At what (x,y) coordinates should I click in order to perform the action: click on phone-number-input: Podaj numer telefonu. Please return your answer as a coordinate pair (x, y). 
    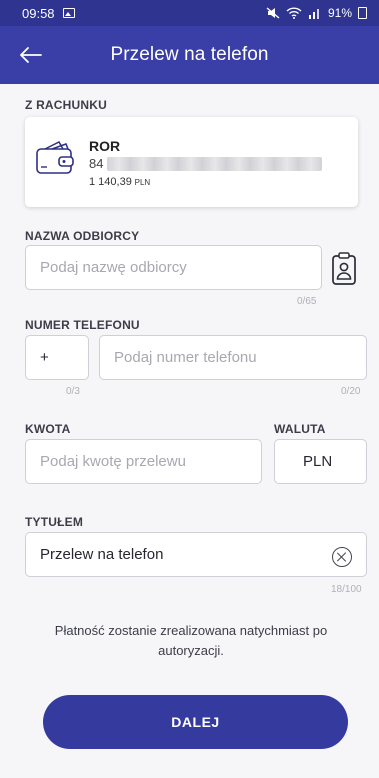
    Looking at the image, I should click on (233, 357).